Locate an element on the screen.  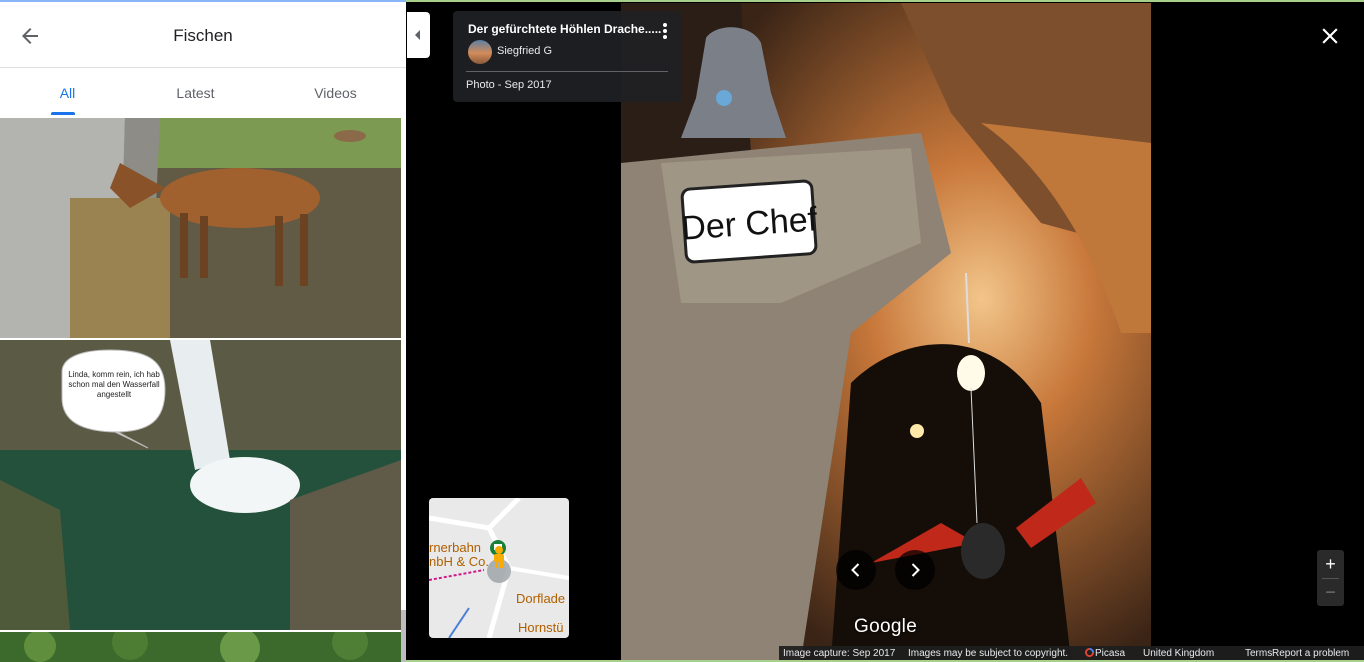
tab-bar: All Latest Videos is located at coordinates (203, 93).